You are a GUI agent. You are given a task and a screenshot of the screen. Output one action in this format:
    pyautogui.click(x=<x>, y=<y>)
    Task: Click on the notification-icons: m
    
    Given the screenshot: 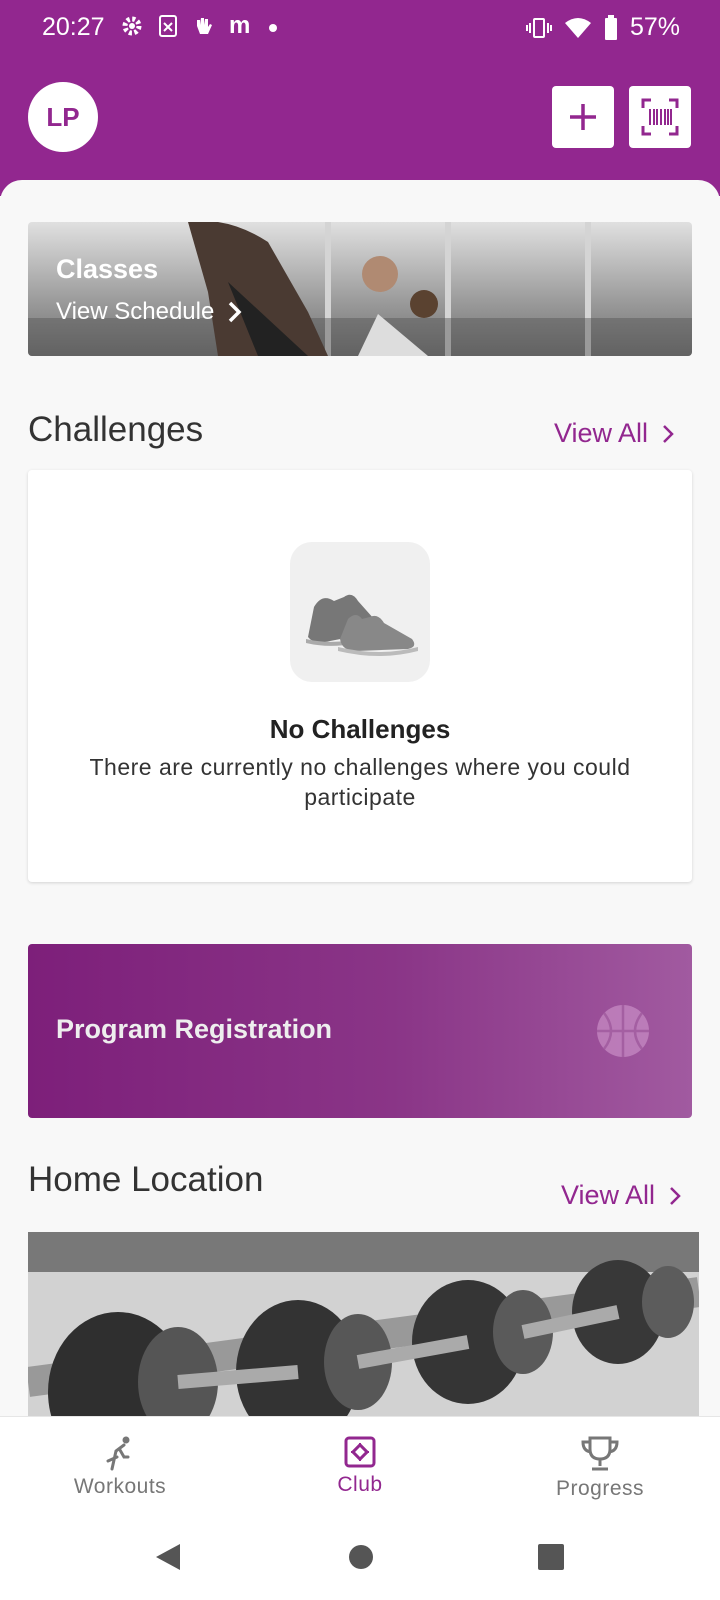 What is the action you would take?
    pyautogui.click(x=199, y=26)
    